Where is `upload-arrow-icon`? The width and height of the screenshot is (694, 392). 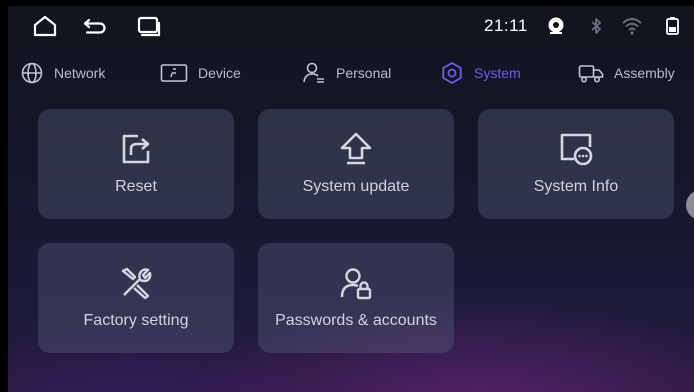
upload-arrow-icon is located at coordinates (356, 149).